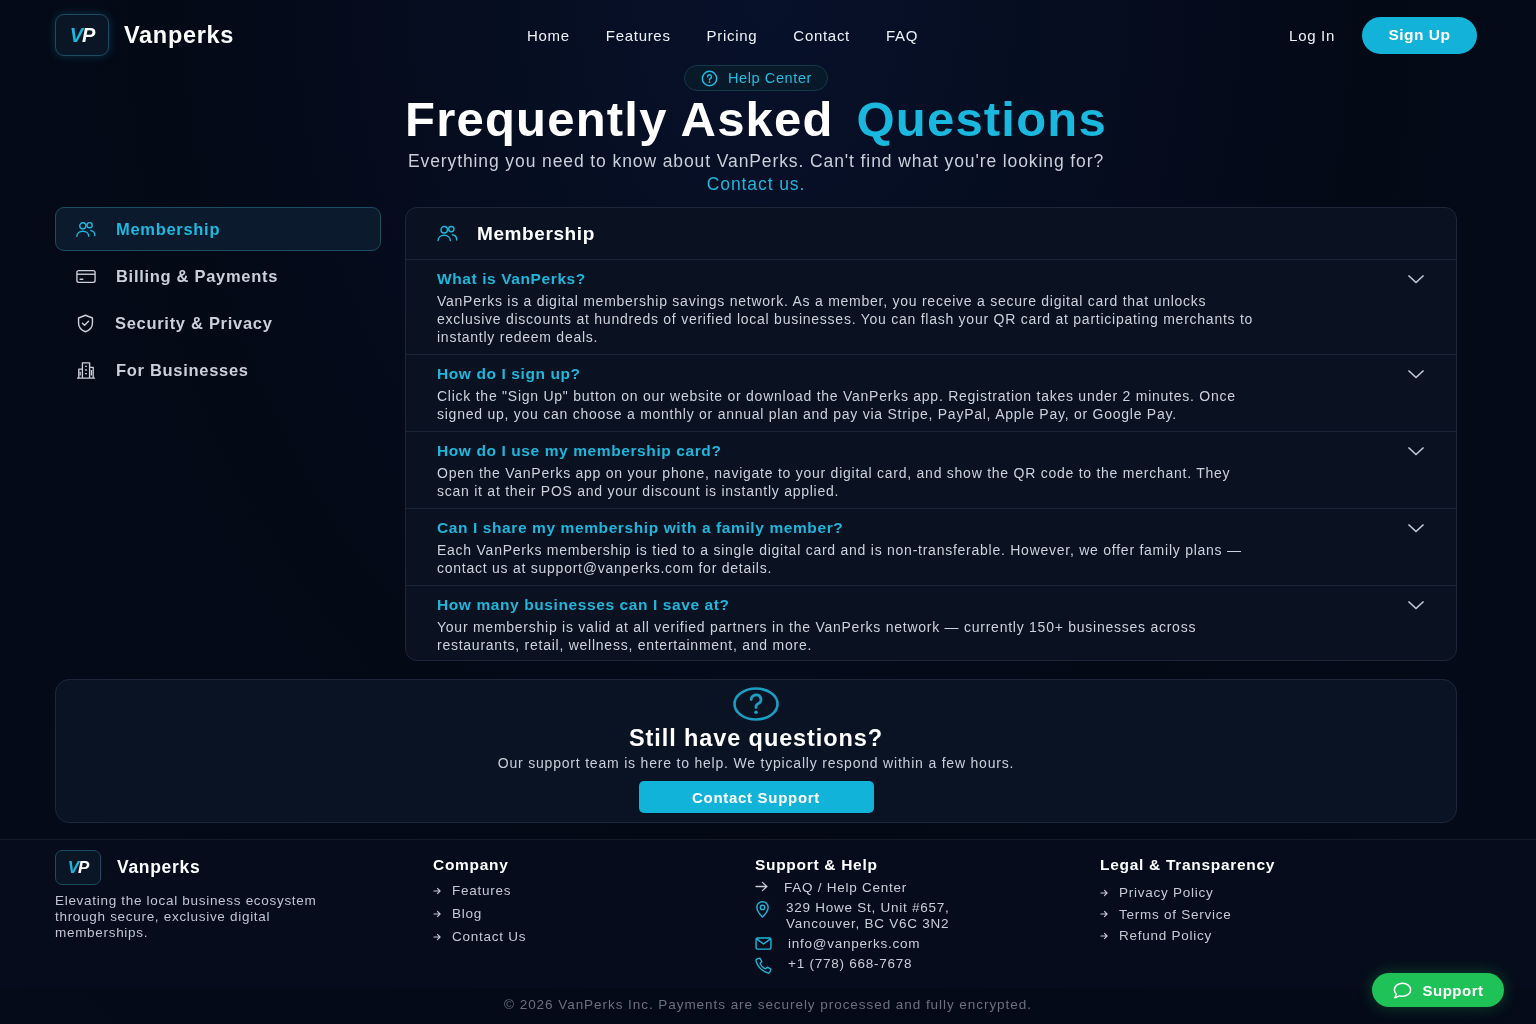 The height and width of the screenshot is (1024, 1536). What do you see at coordinates (1188, 865) in the screenshot?
I see `footer-heading: Legal & Transparency` at bounding box center [1188, 865].